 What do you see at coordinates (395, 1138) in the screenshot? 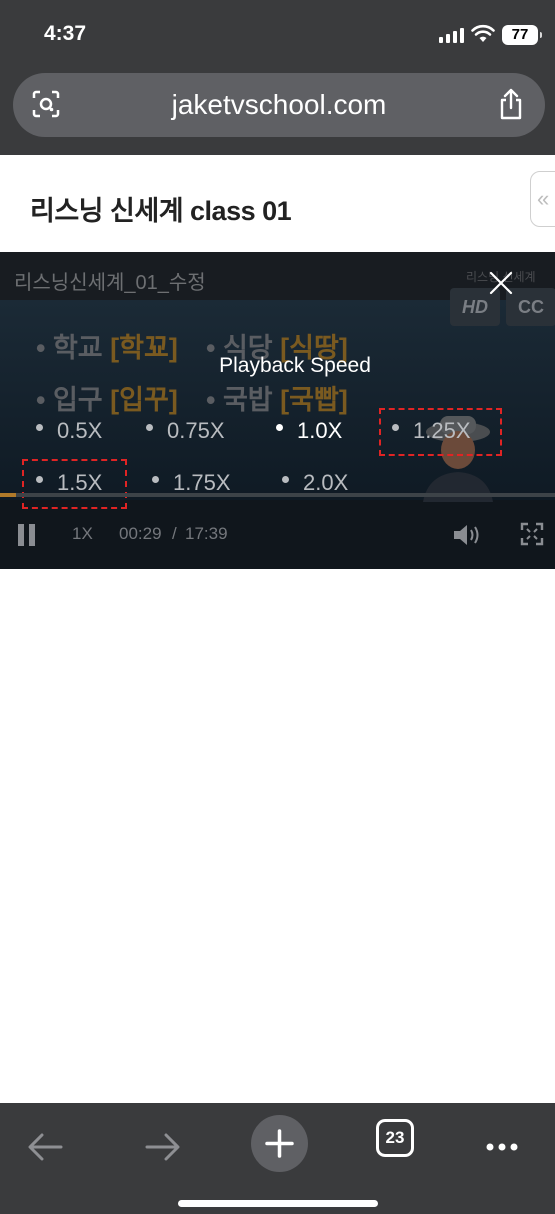
I see `tab-switcher-button: 23` at bounding box center [395, 1138].